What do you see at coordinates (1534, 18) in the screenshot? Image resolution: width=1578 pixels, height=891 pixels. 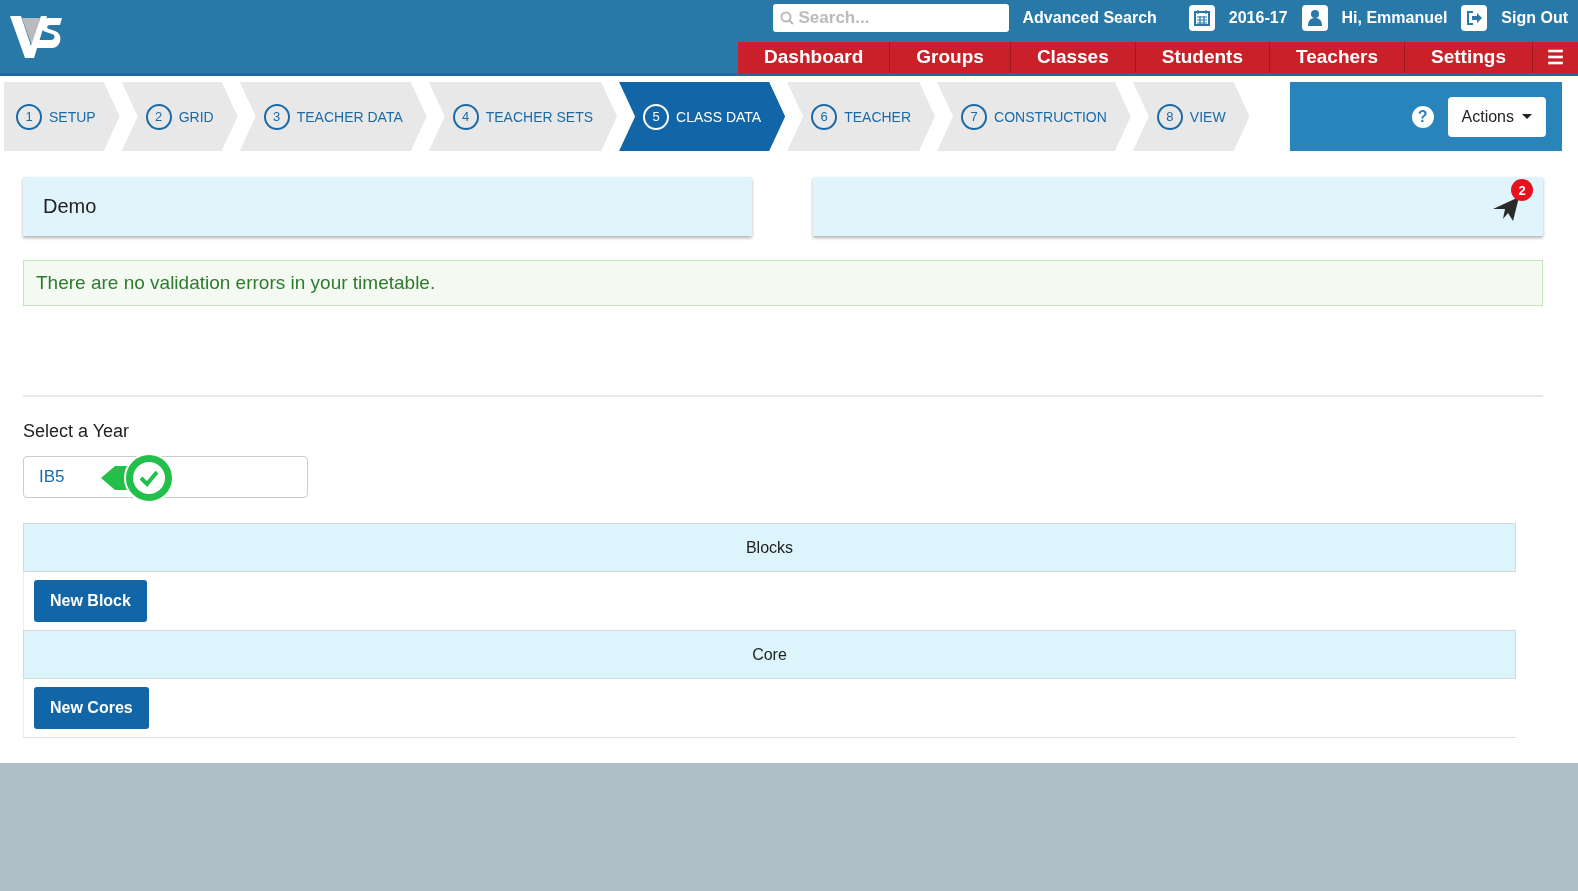 I see `sign-out-link: Sign Out` at bounding box center [1534, 18].